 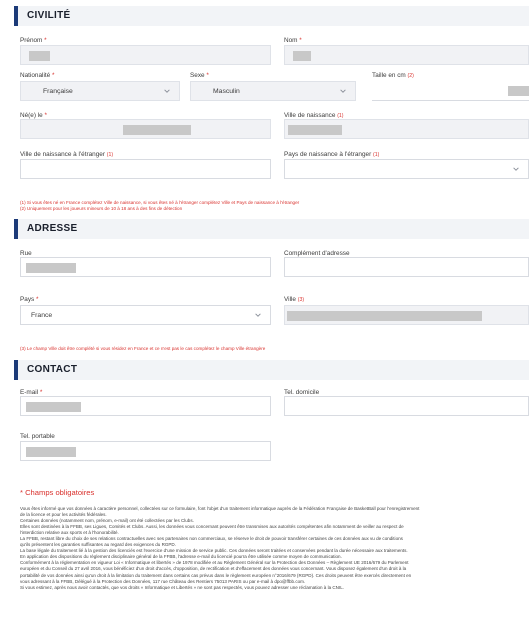 I want to click on ne-le-label: Né(e) le *, so click(x=34, y=115).